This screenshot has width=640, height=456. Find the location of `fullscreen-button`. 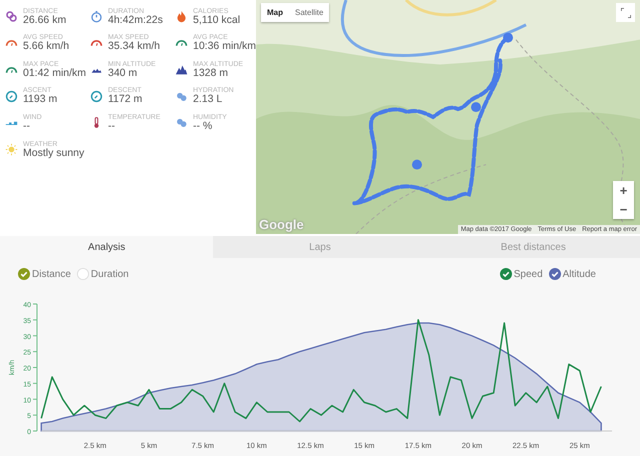

fullscreen-button is located at coordinates (625, 12).